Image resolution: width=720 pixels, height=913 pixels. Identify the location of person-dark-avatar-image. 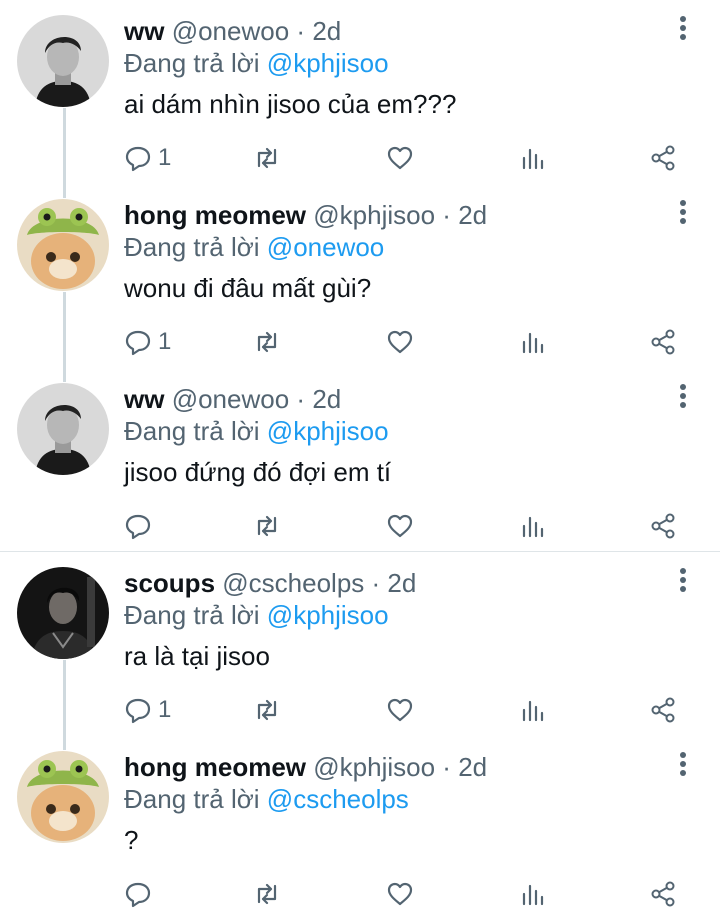
(63, 613).